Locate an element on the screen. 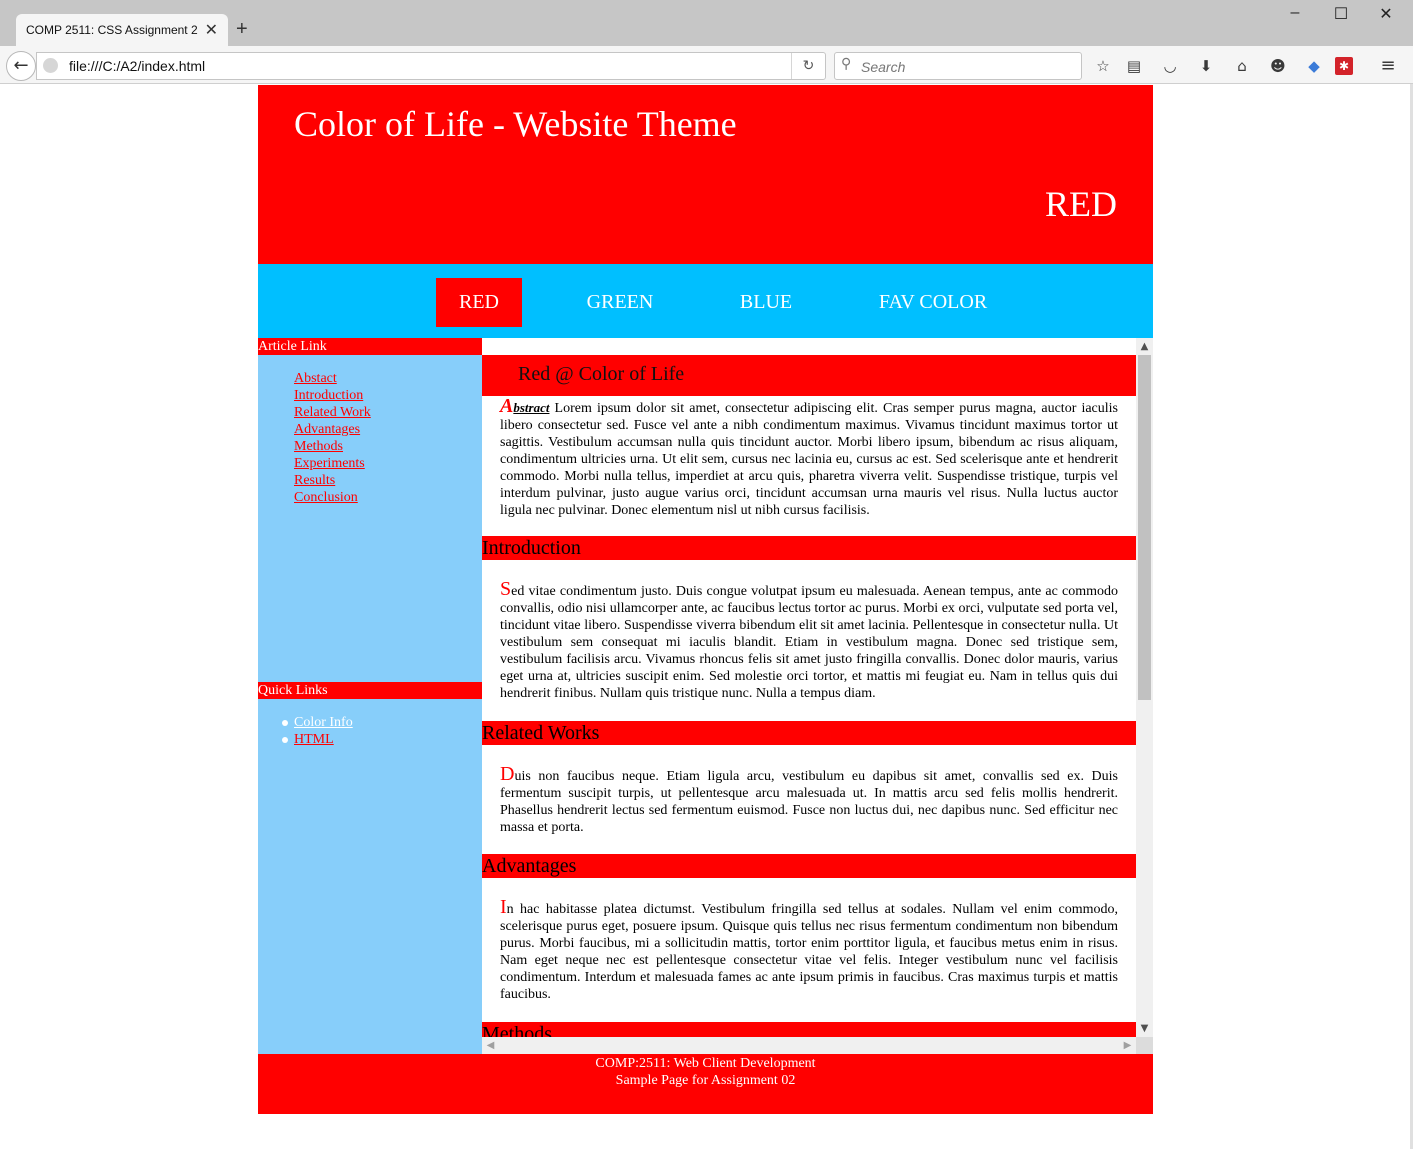 The image size is (1413, 1149). close-window-button: ✕ is located at coordinates (1386, 14).